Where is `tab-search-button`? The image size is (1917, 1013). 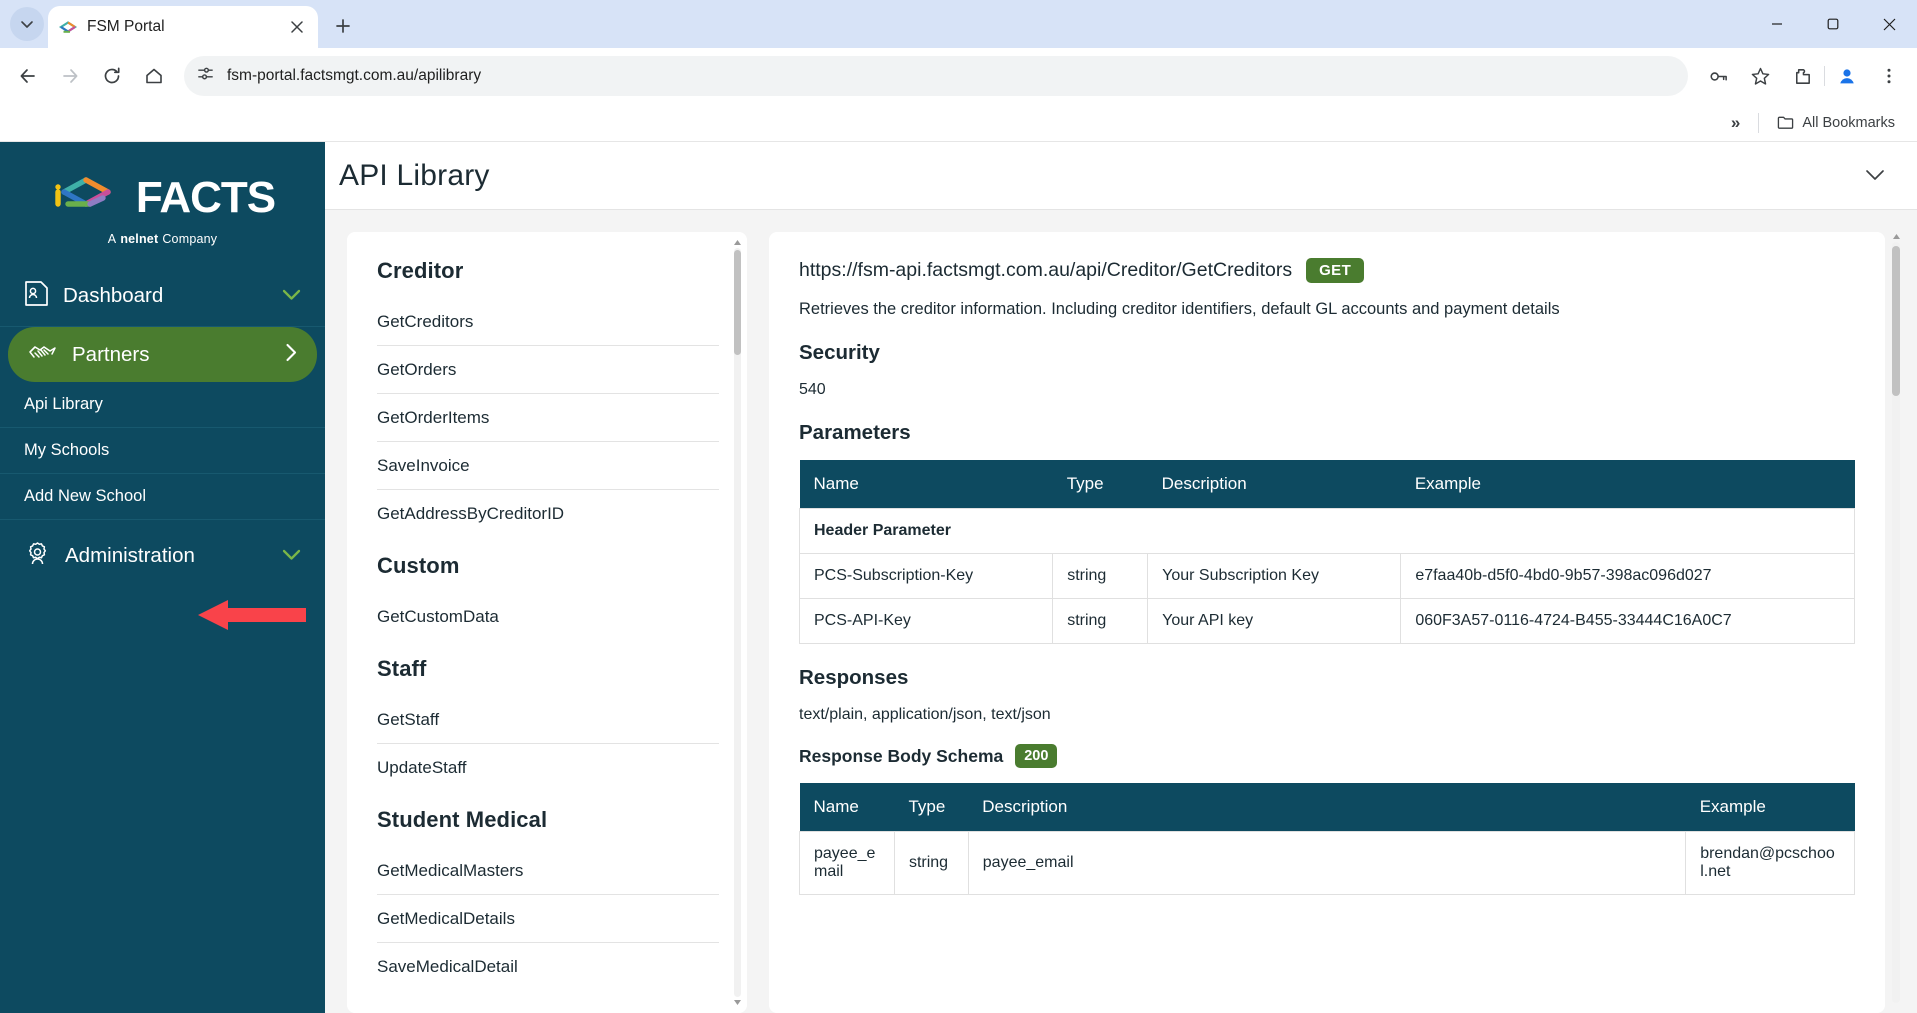
tab-search-button is located at coordinates (27, 24).